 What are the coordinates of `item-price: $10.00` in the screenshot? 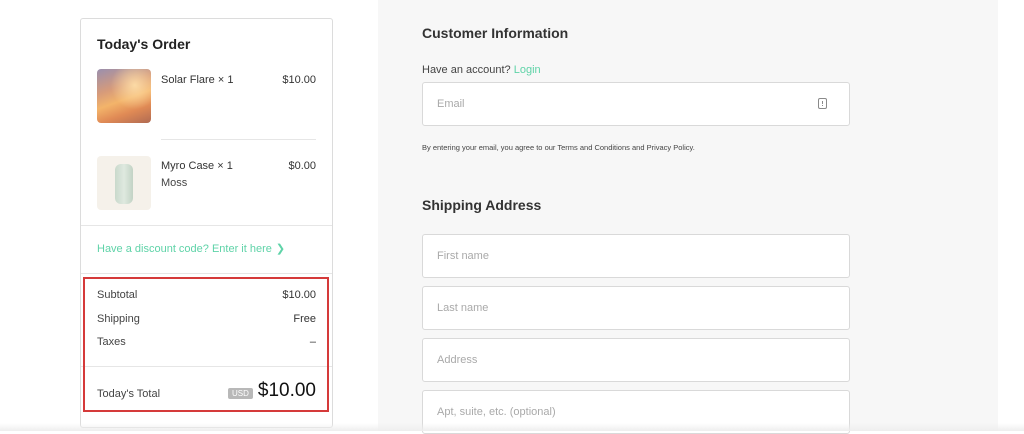 It's located at (299, 80).